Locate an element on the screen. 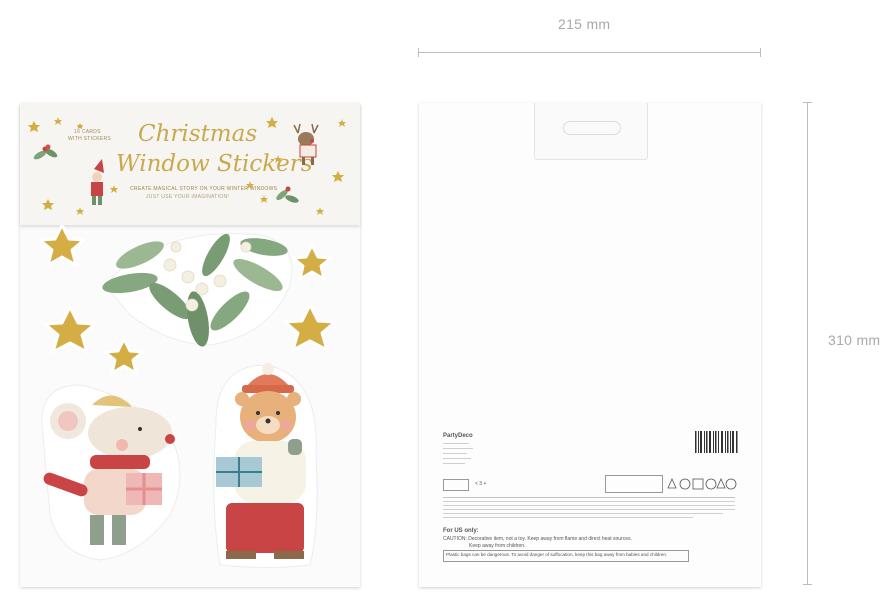 Image resolution: width=895 pixels, height=613 pixels. height-label: 310 mm is located at coordinates (854, 340).